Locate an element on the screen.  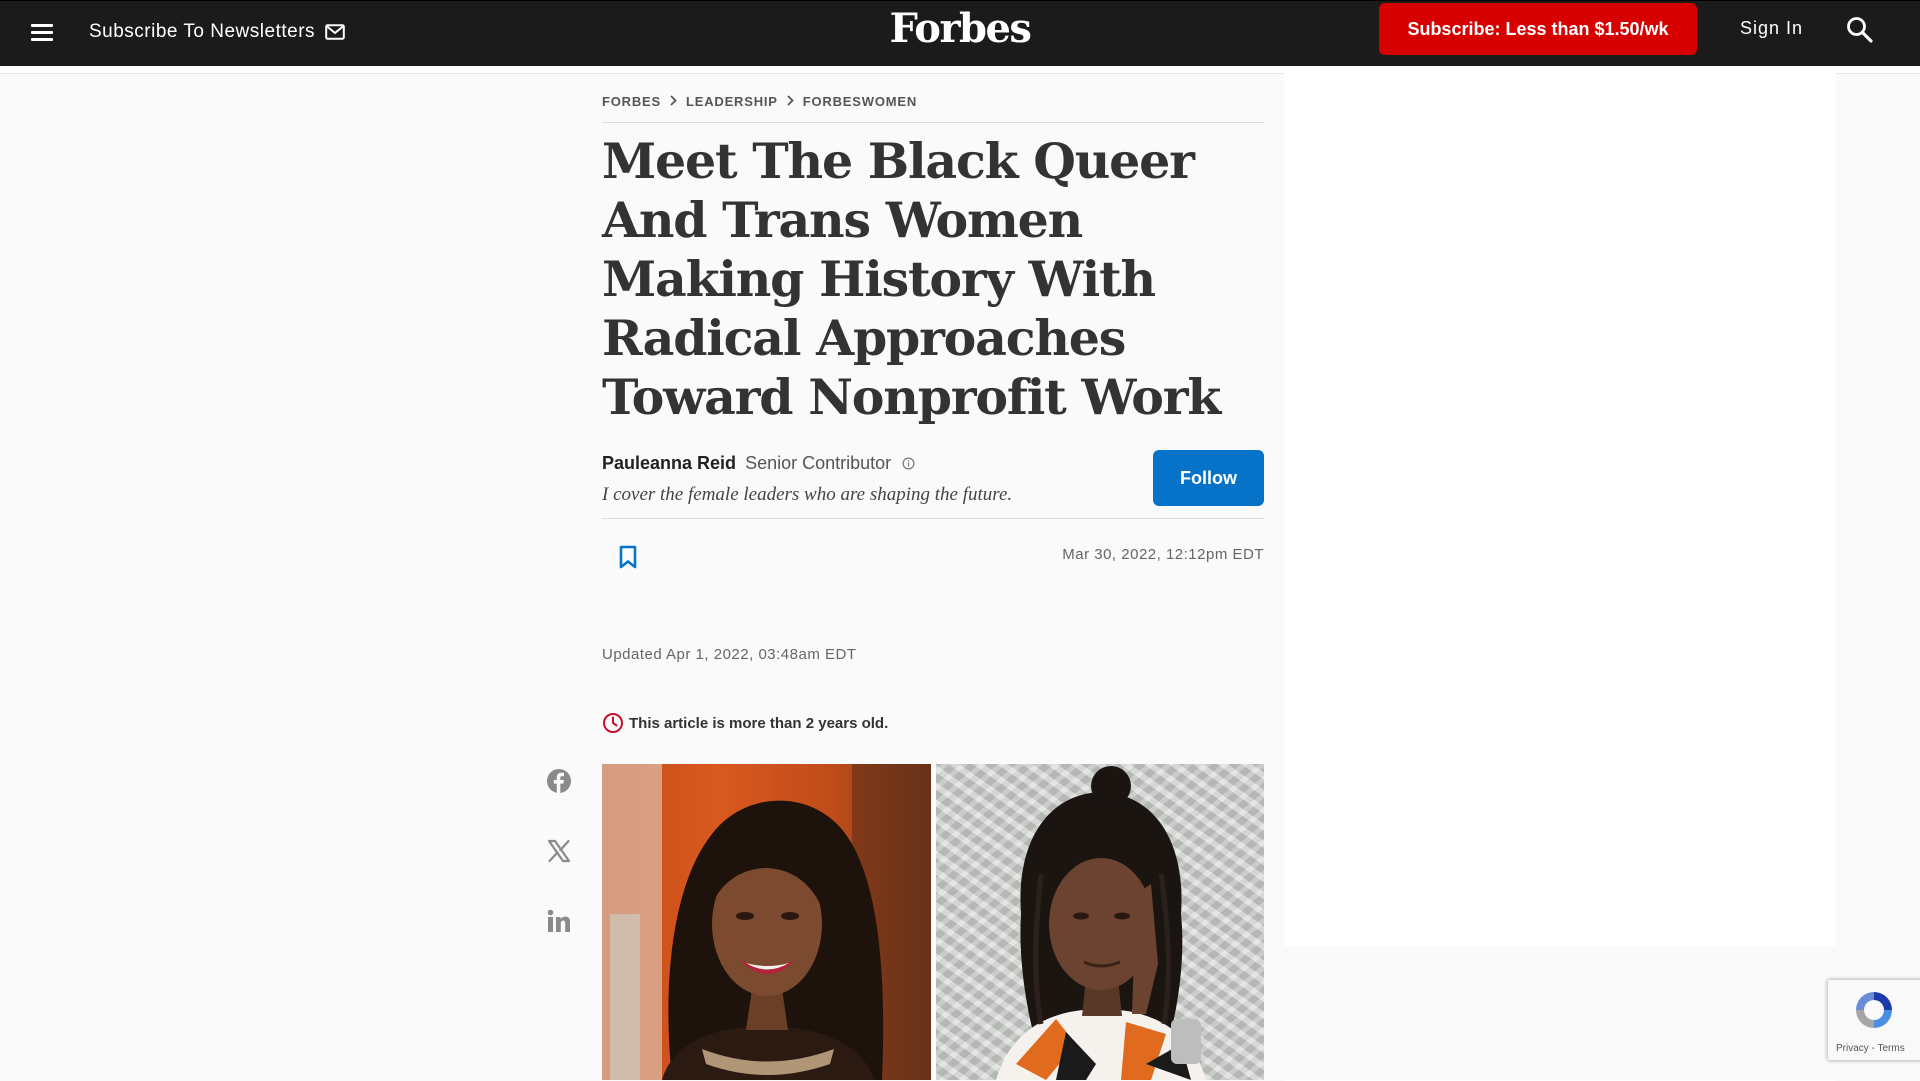
clock-icon is located at coordinates (613, 723).